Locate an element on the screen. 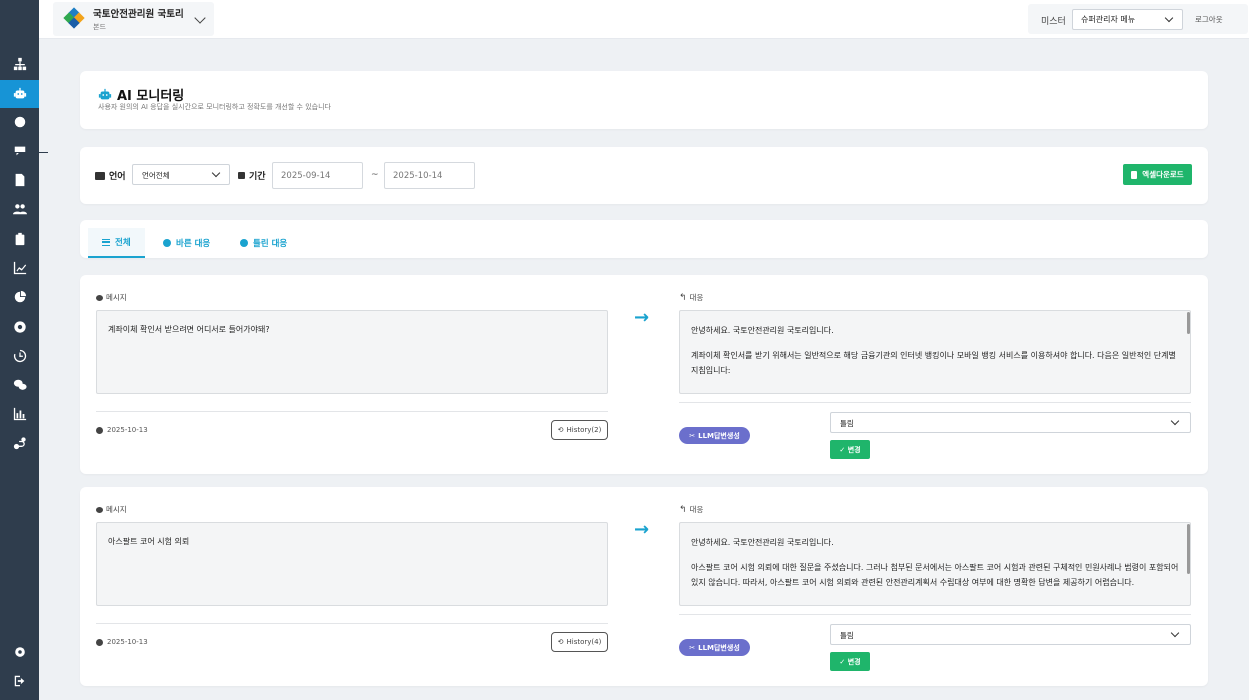 This screenshot has height=700, width=1249. filter-tabs: 전체 바른 대응 틀린 대응 is located at coordinates (644, 239).